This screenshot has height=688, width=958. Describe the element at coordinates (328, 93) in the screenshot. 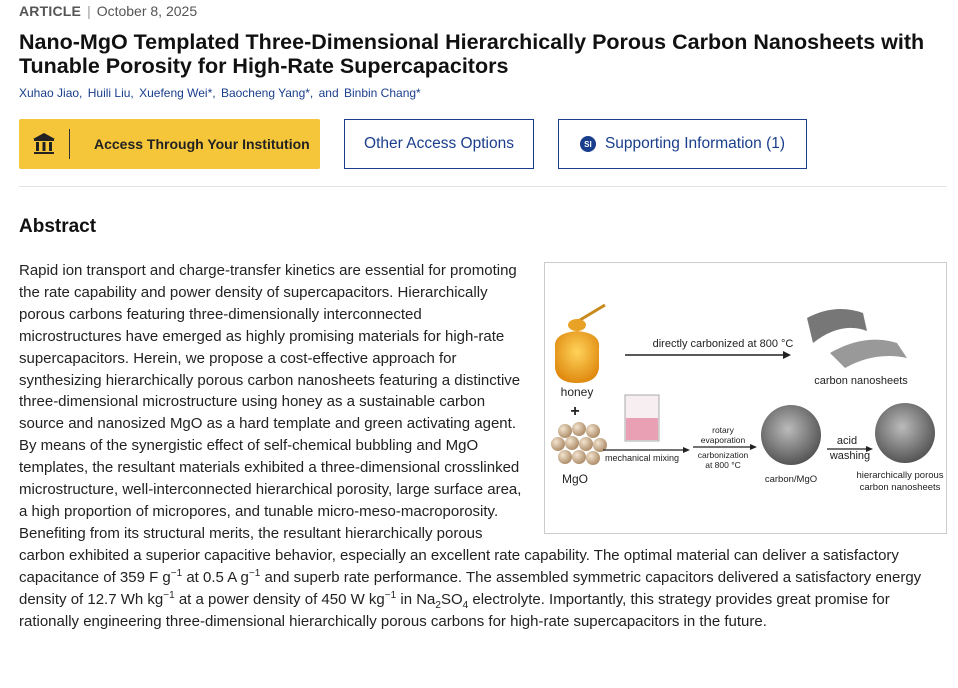

I see `author-conjunction: and` at that location.